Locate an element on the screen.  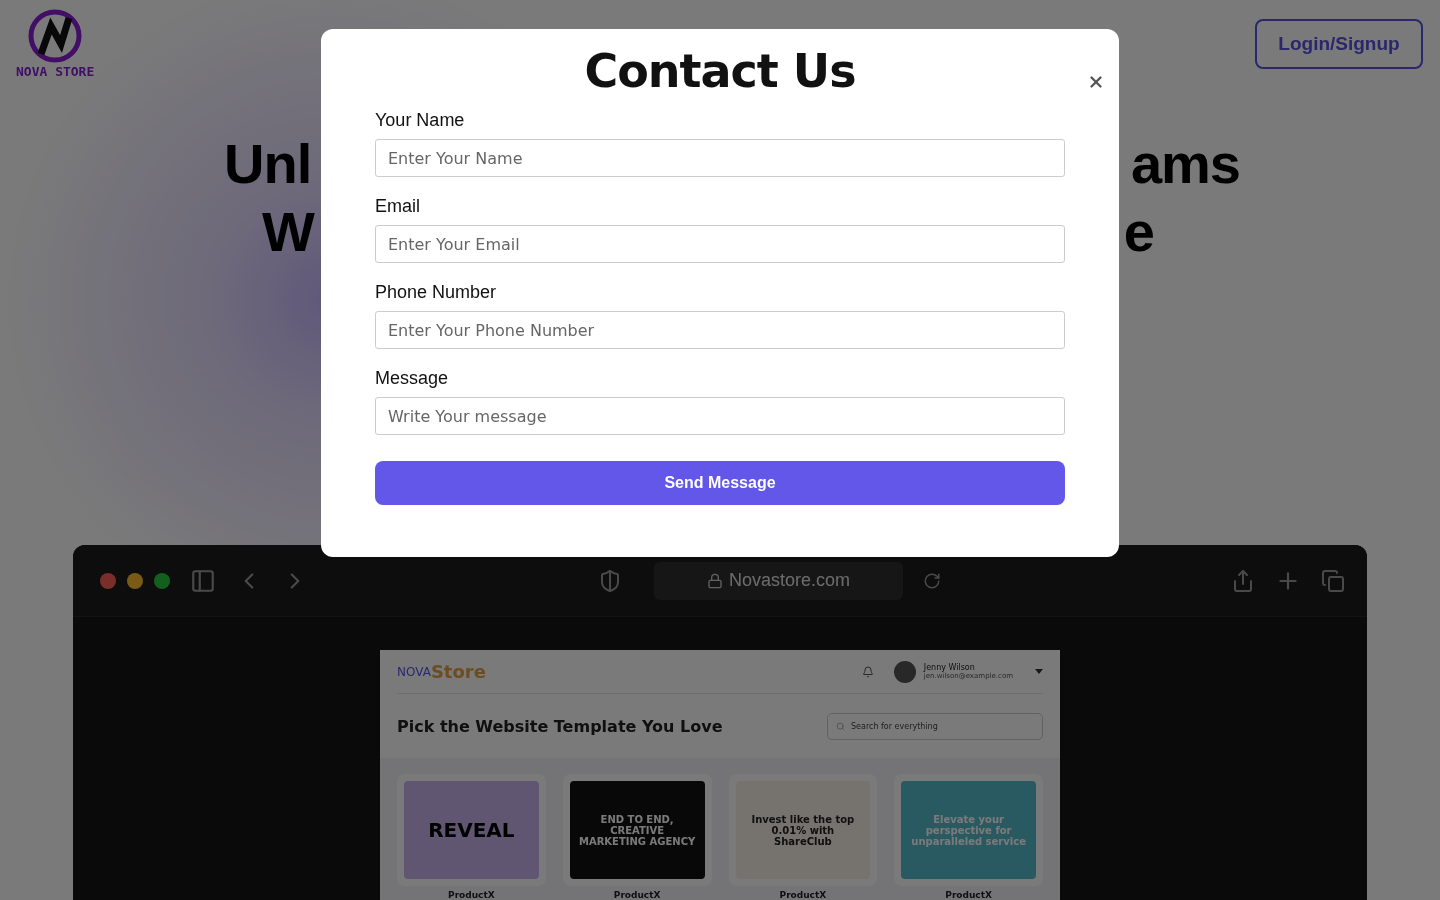
template-card: Invest like the top 0.01% with ShareClub is located at coordinates (803, 830).